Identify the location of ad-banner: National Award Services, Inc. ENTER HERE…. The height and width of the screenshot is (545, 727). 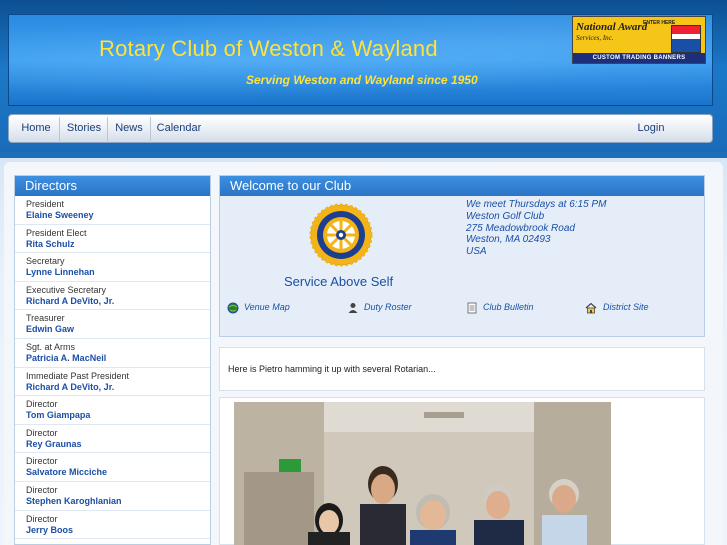
(639, 40).